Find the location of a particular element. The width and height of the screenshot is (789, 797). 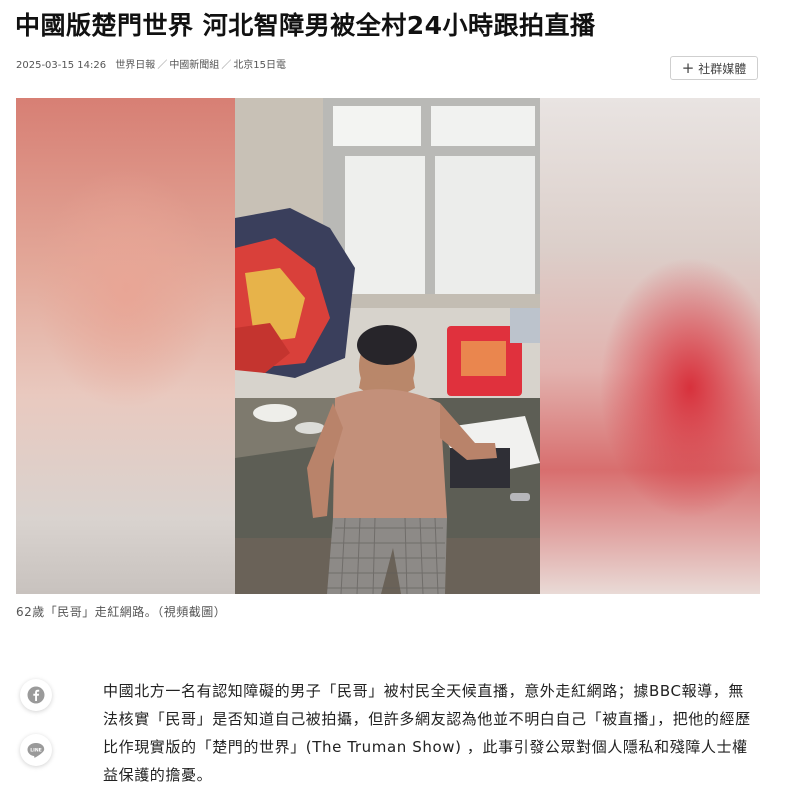

facebook-icon is located at coordinates (36, 695).